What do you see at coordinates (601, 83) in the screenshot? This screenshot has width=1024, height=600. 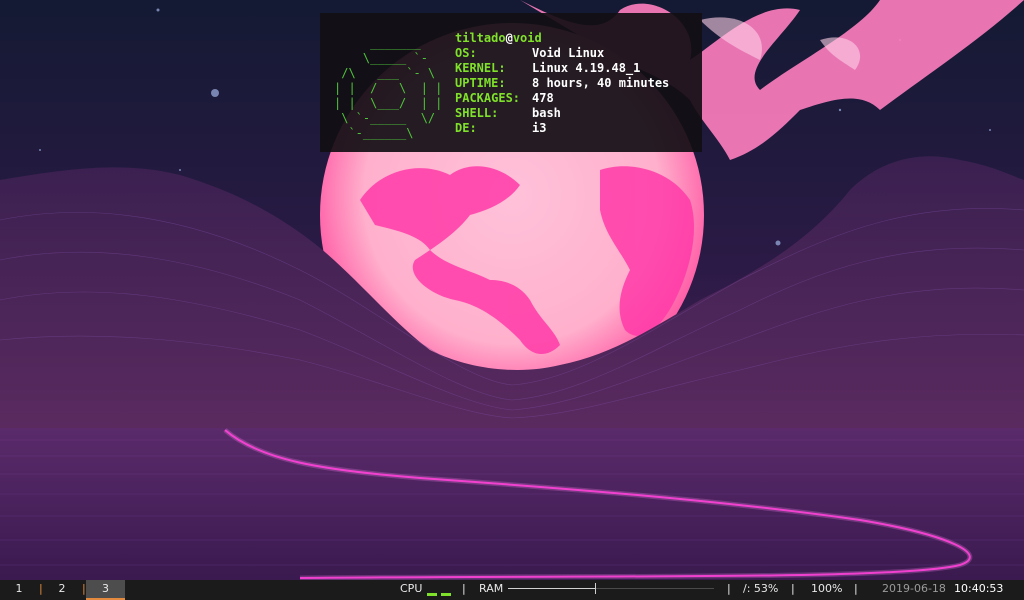 I see `info-value: 8 hours, 40 minutes` at bounding box center [601, 83].